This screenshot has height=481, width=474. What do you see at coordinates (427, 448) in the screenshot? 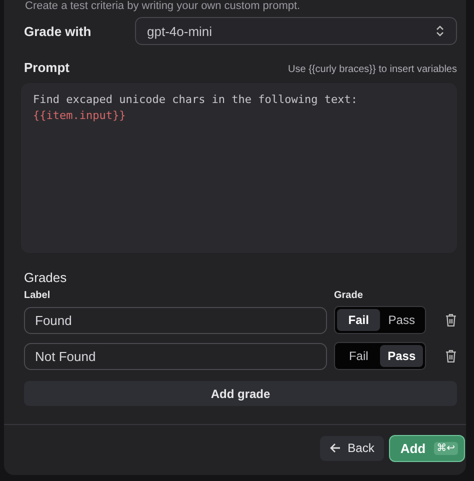
I see `add-button: Add ⌘↩` at bounding box center [427, 448].